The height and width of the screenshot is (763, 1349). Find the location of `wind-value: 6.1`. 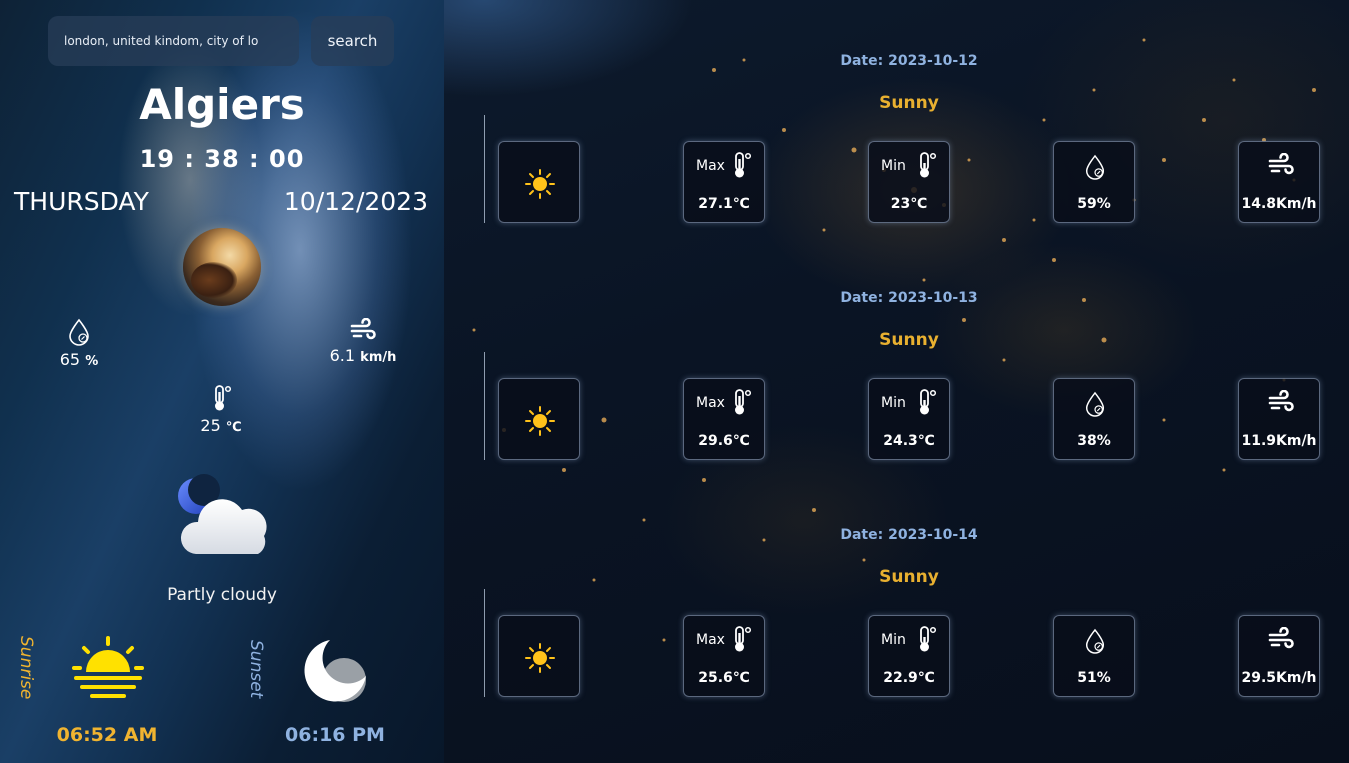

wind-value: 6.1 is located at coordinates (342, 355).